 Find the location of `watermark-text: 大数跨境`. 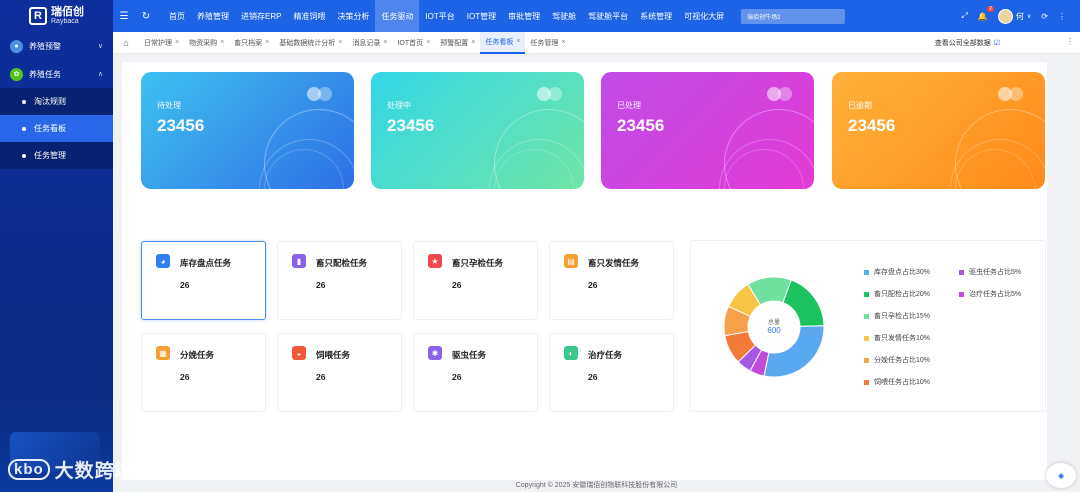

watermark-text: 大数跨境 is located at coordinates (94, 471).